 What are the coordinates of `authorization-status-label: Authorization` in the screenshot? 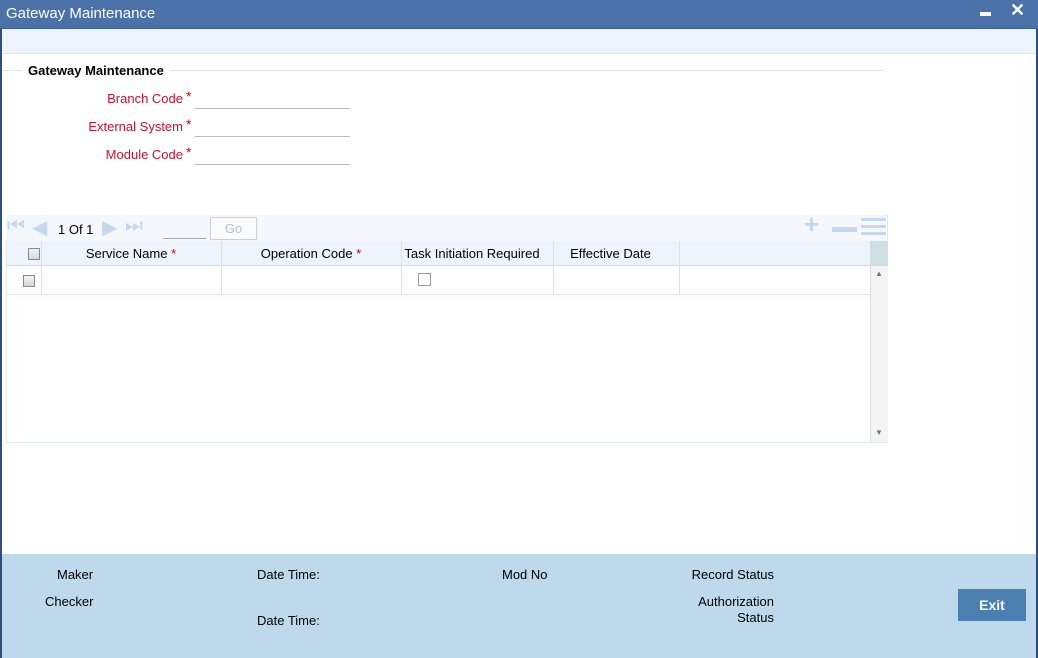 It's located at (736, 601).